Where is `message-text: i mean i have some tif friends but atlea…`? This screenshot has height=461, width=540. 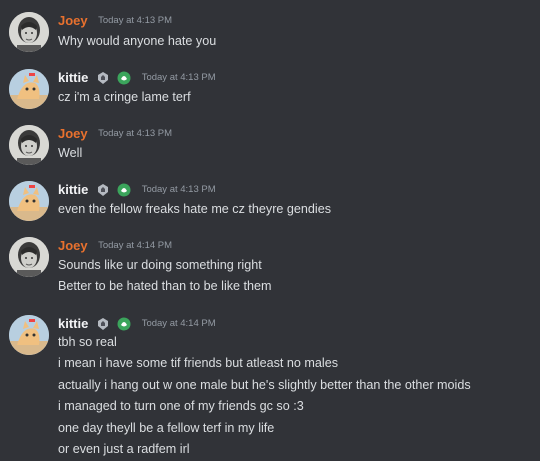 message-text: i mean i have some tif friends but atlea… is located at coordinates (198, 363).